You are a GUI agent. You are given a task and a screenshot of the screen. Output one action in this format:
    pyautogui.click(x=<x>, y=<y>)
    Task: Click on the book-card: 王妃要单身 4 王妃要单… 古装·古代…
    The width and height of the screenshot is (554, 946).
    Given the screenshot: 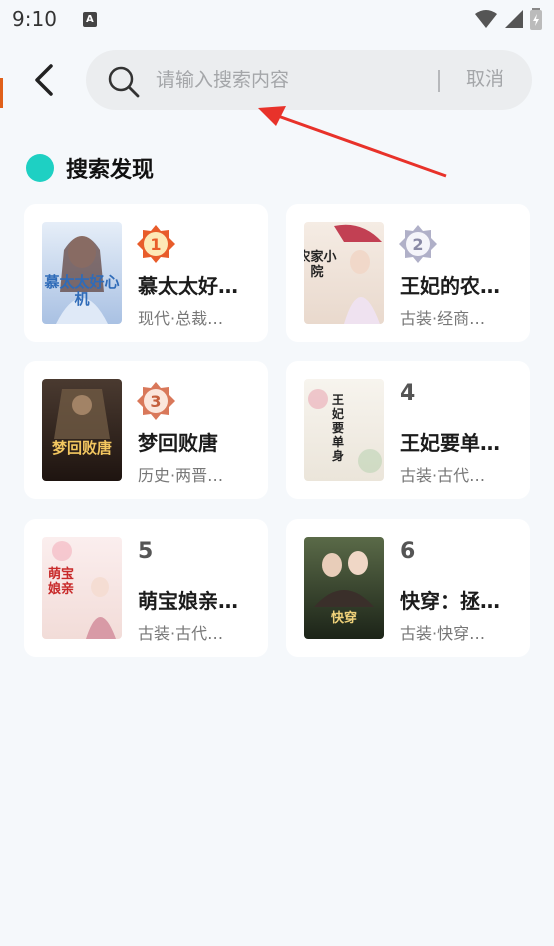 What is the action you would take?
    pyautogui.click(x=408, y=430)
    